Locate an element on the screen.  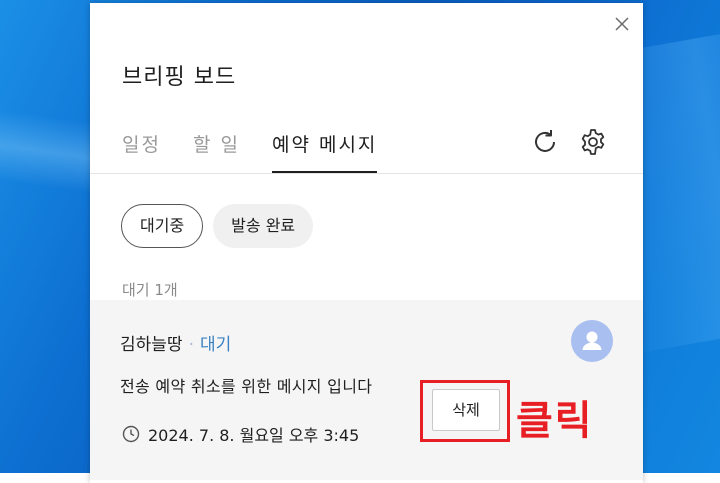
avatar is located at coordinates (592, 341).